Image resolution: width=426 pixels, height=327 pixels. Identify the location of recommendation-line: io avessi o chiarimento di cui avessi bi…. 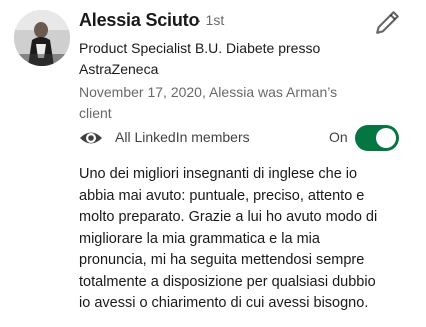
(224, 303).